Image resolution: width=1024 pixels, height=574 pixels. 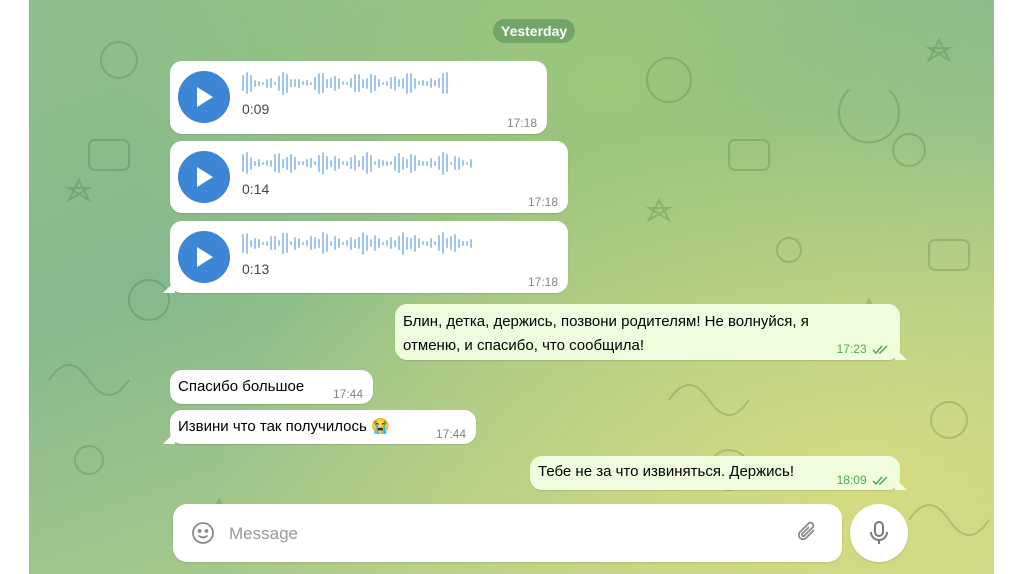 I want to click on message-line: отменю, и спасибо, что сообщила!, so click(x=524, y=345).